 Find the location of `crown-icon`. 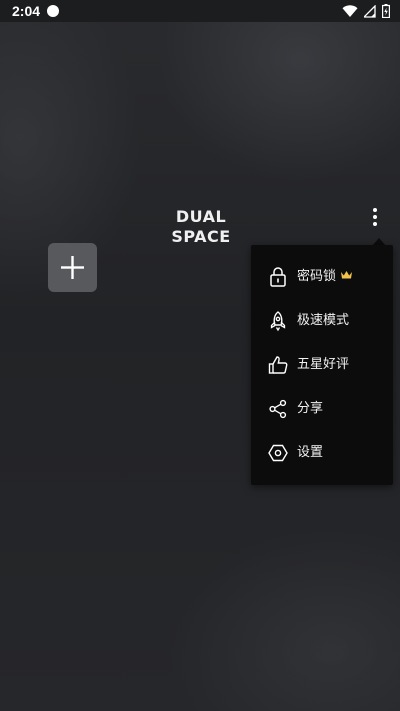

crown-icon is located at coordinates (346, 275).